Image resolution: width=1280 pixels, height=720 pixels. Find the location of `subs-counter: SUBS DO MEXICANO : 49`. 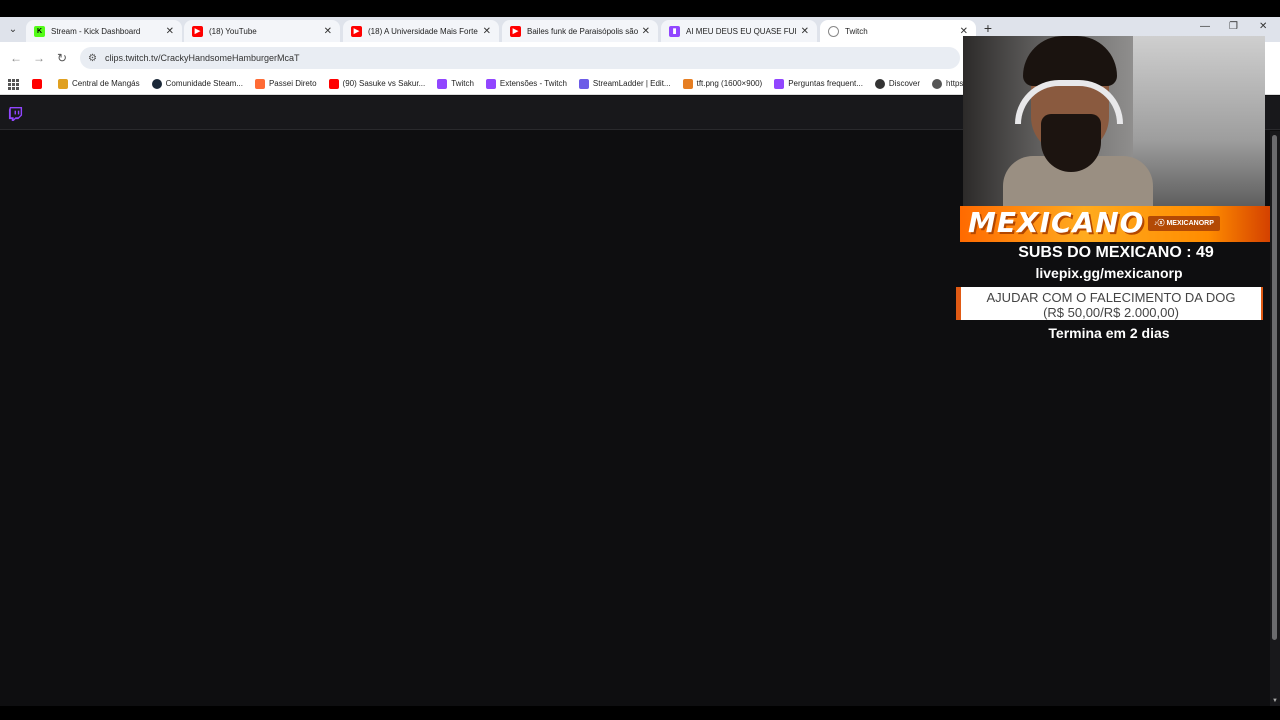

subs-counter: SUBS DO MEXICANO : 49 is located at coordinates (1116, 252).